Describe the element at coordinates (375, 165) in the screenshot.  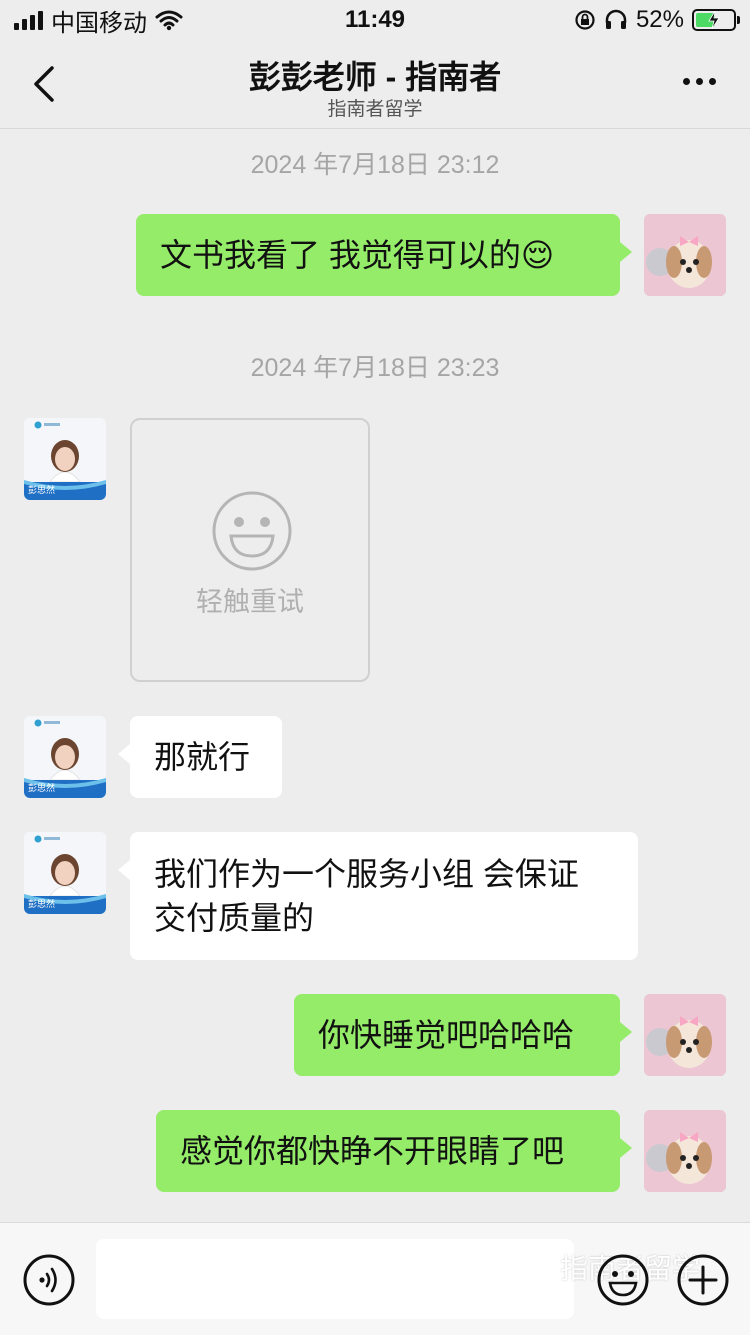
I see `message-timestamp: 2024 年7月18日 23:12` at that location.